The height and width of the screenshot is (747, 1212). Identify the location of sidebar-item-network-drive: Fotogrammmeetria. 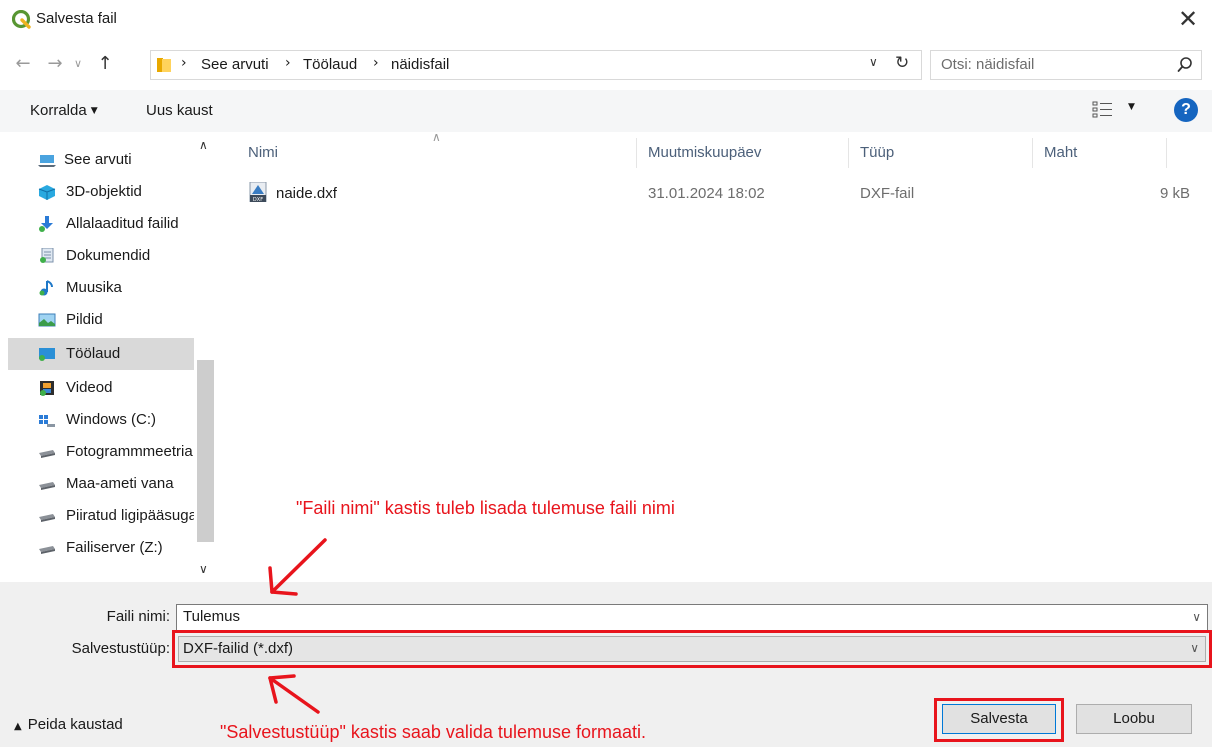
(101, 452).